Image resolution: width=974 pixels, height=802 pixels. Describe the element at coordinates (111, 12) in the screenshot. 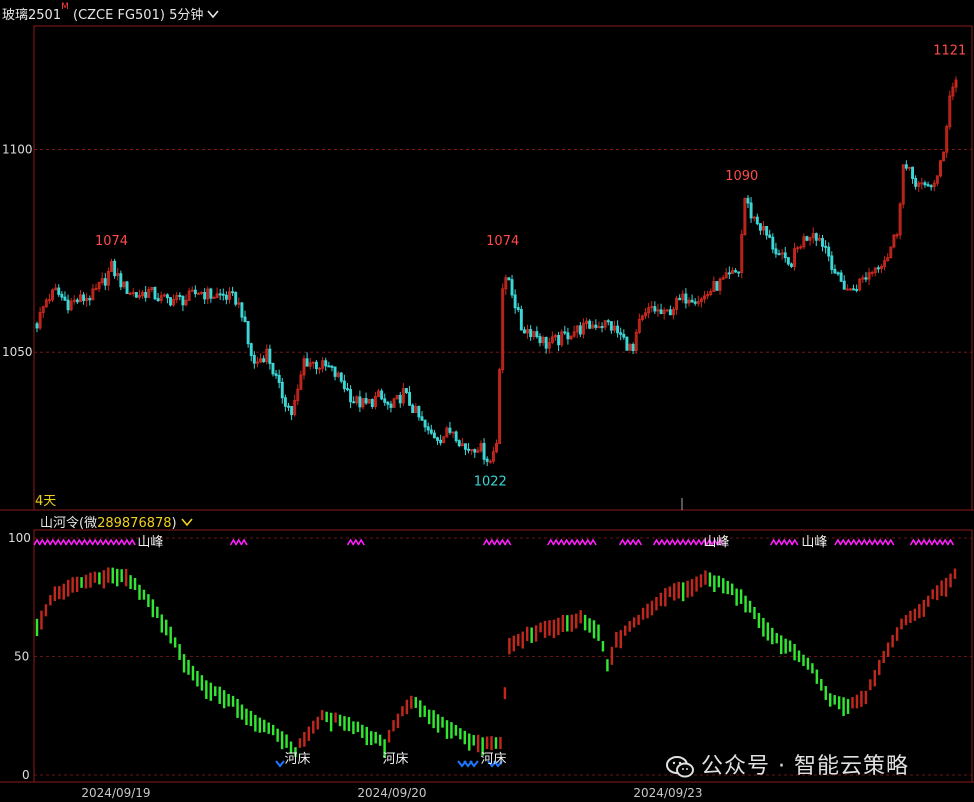

I see `chart-header: 玻璃2501M (CZCE FG501) 5分钟` at that location.